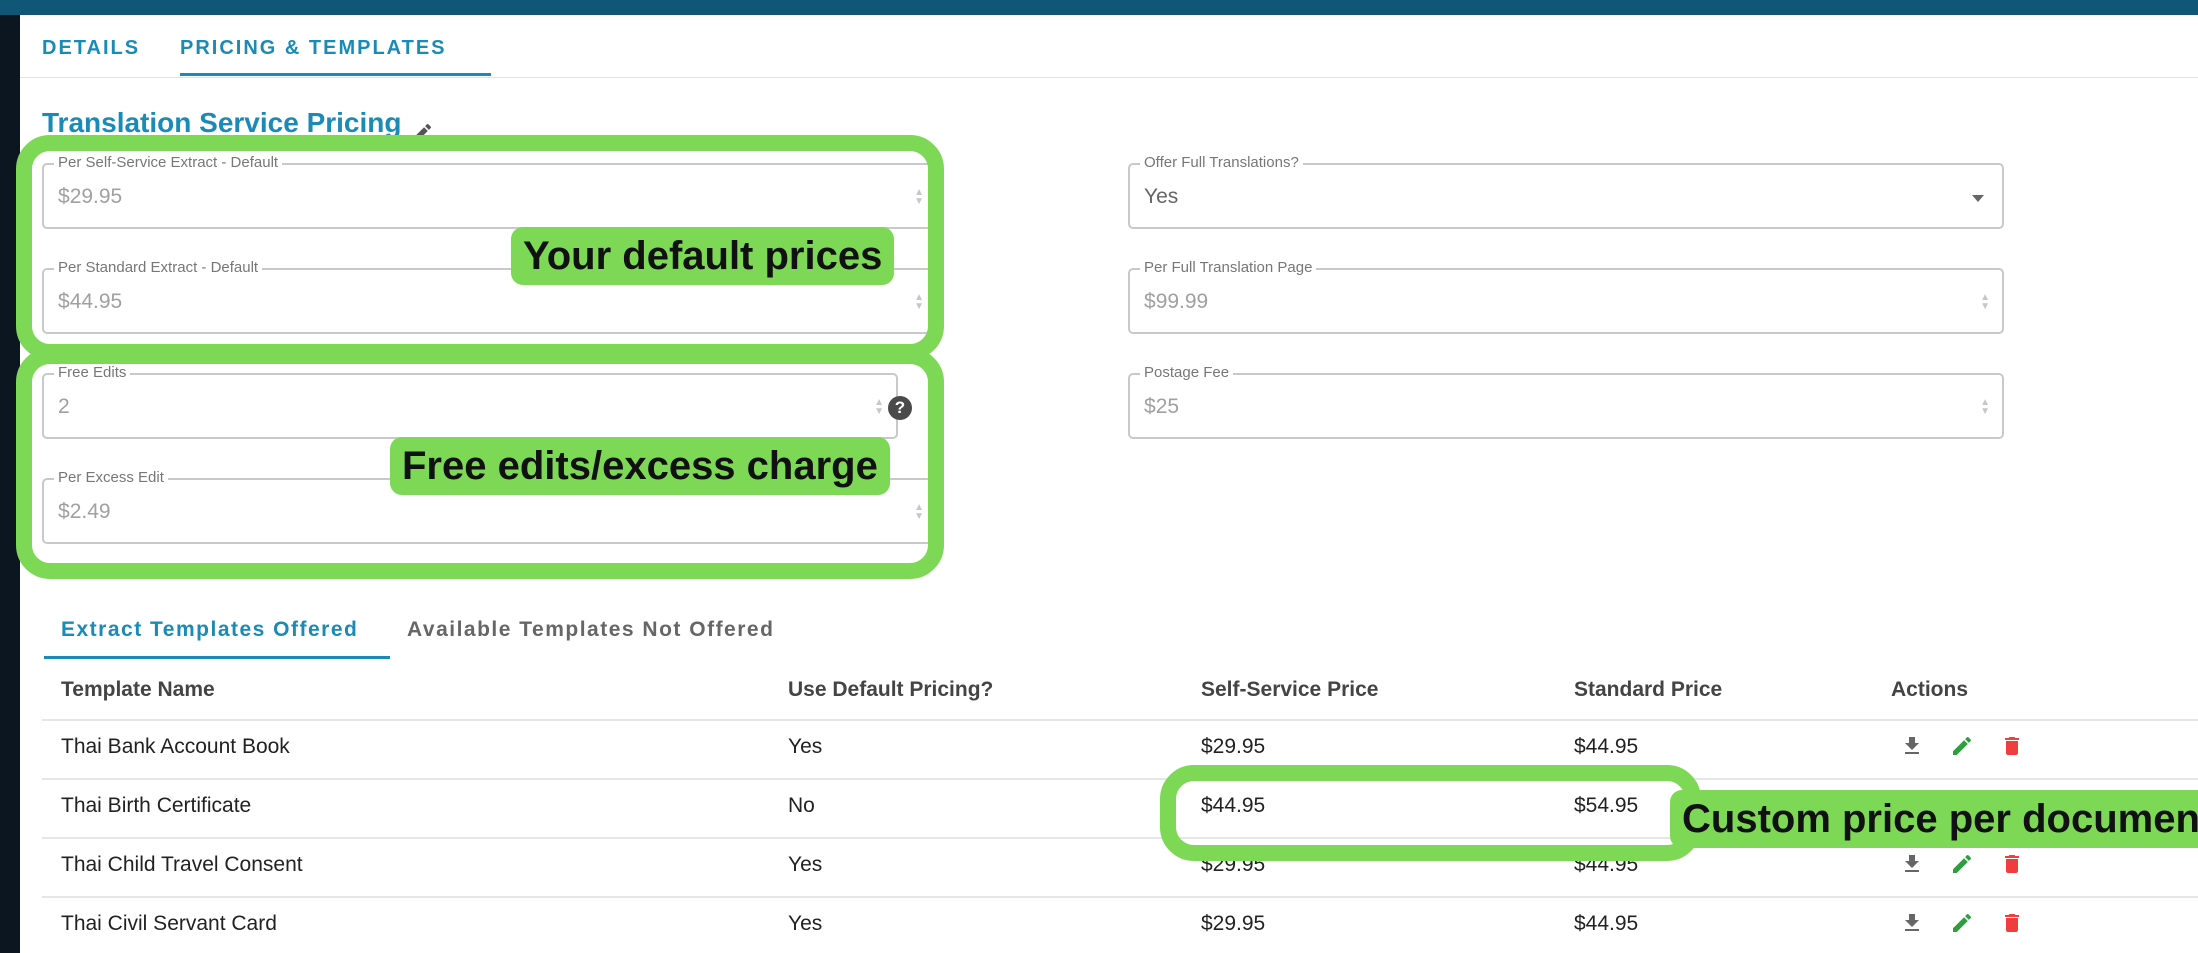 The image size is (2198, 953). I want to click on tab-divider, so click(1109, 77).